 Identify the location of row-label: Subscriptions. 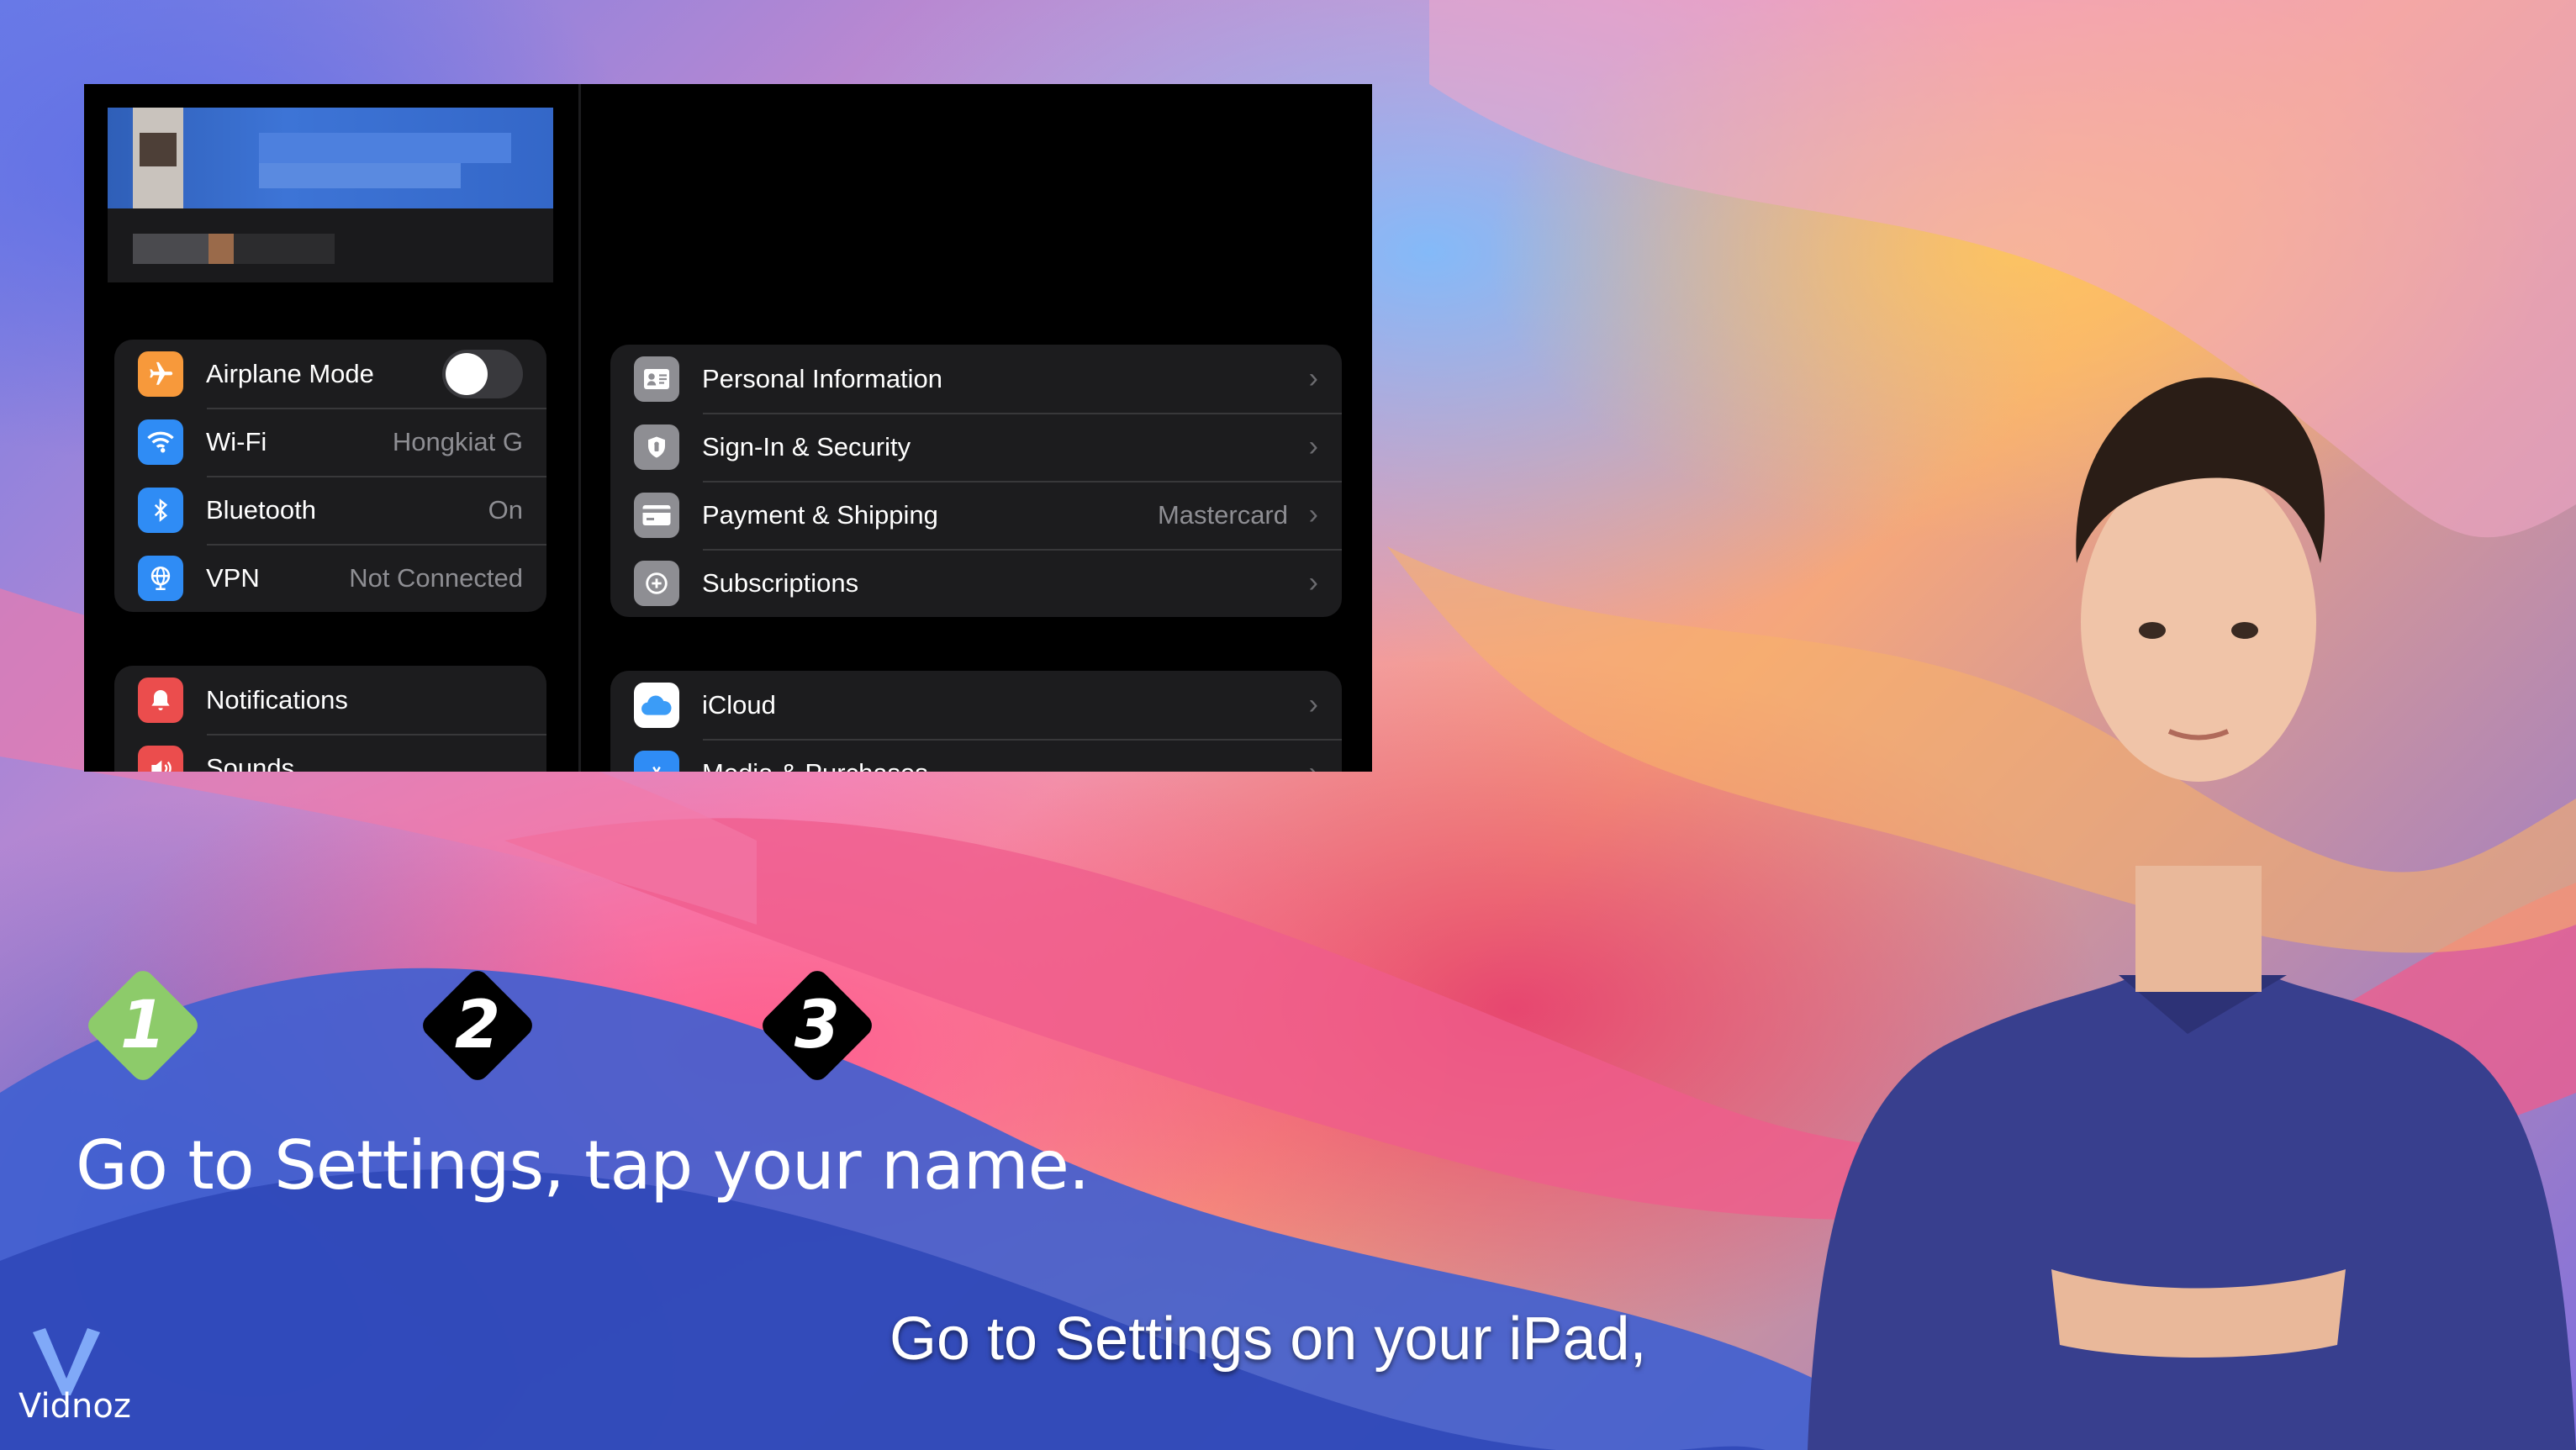
(780, 582).